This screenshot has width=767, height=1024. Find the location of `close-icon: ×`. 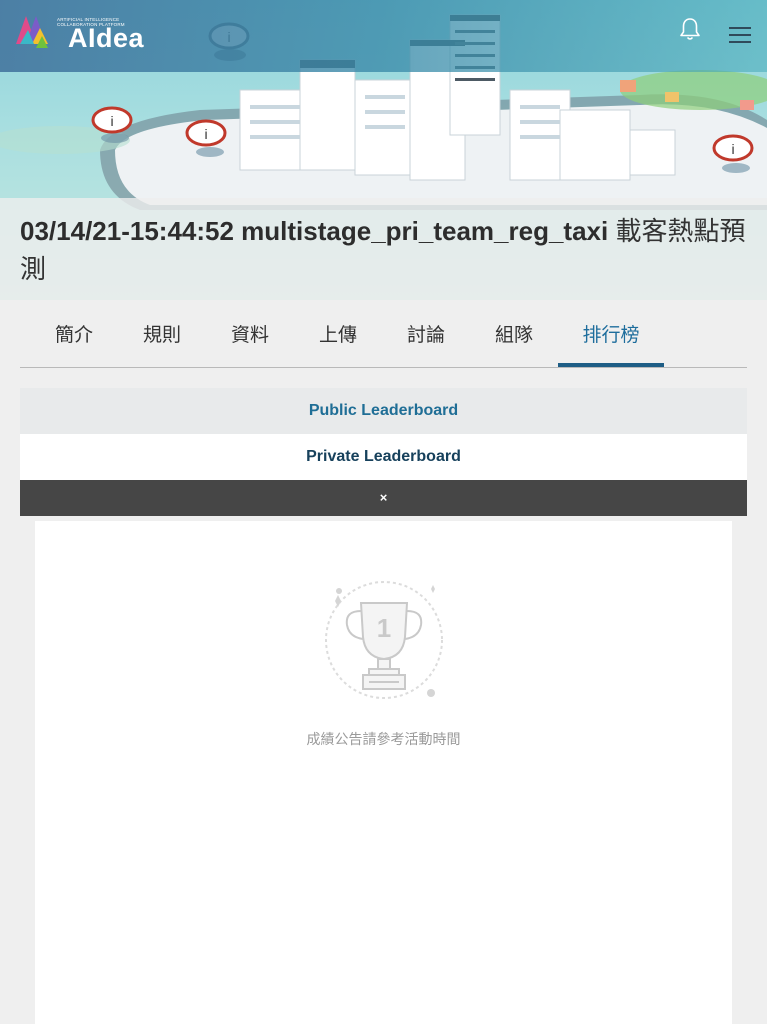

close-icon: × is located at coordinates (384, 497).